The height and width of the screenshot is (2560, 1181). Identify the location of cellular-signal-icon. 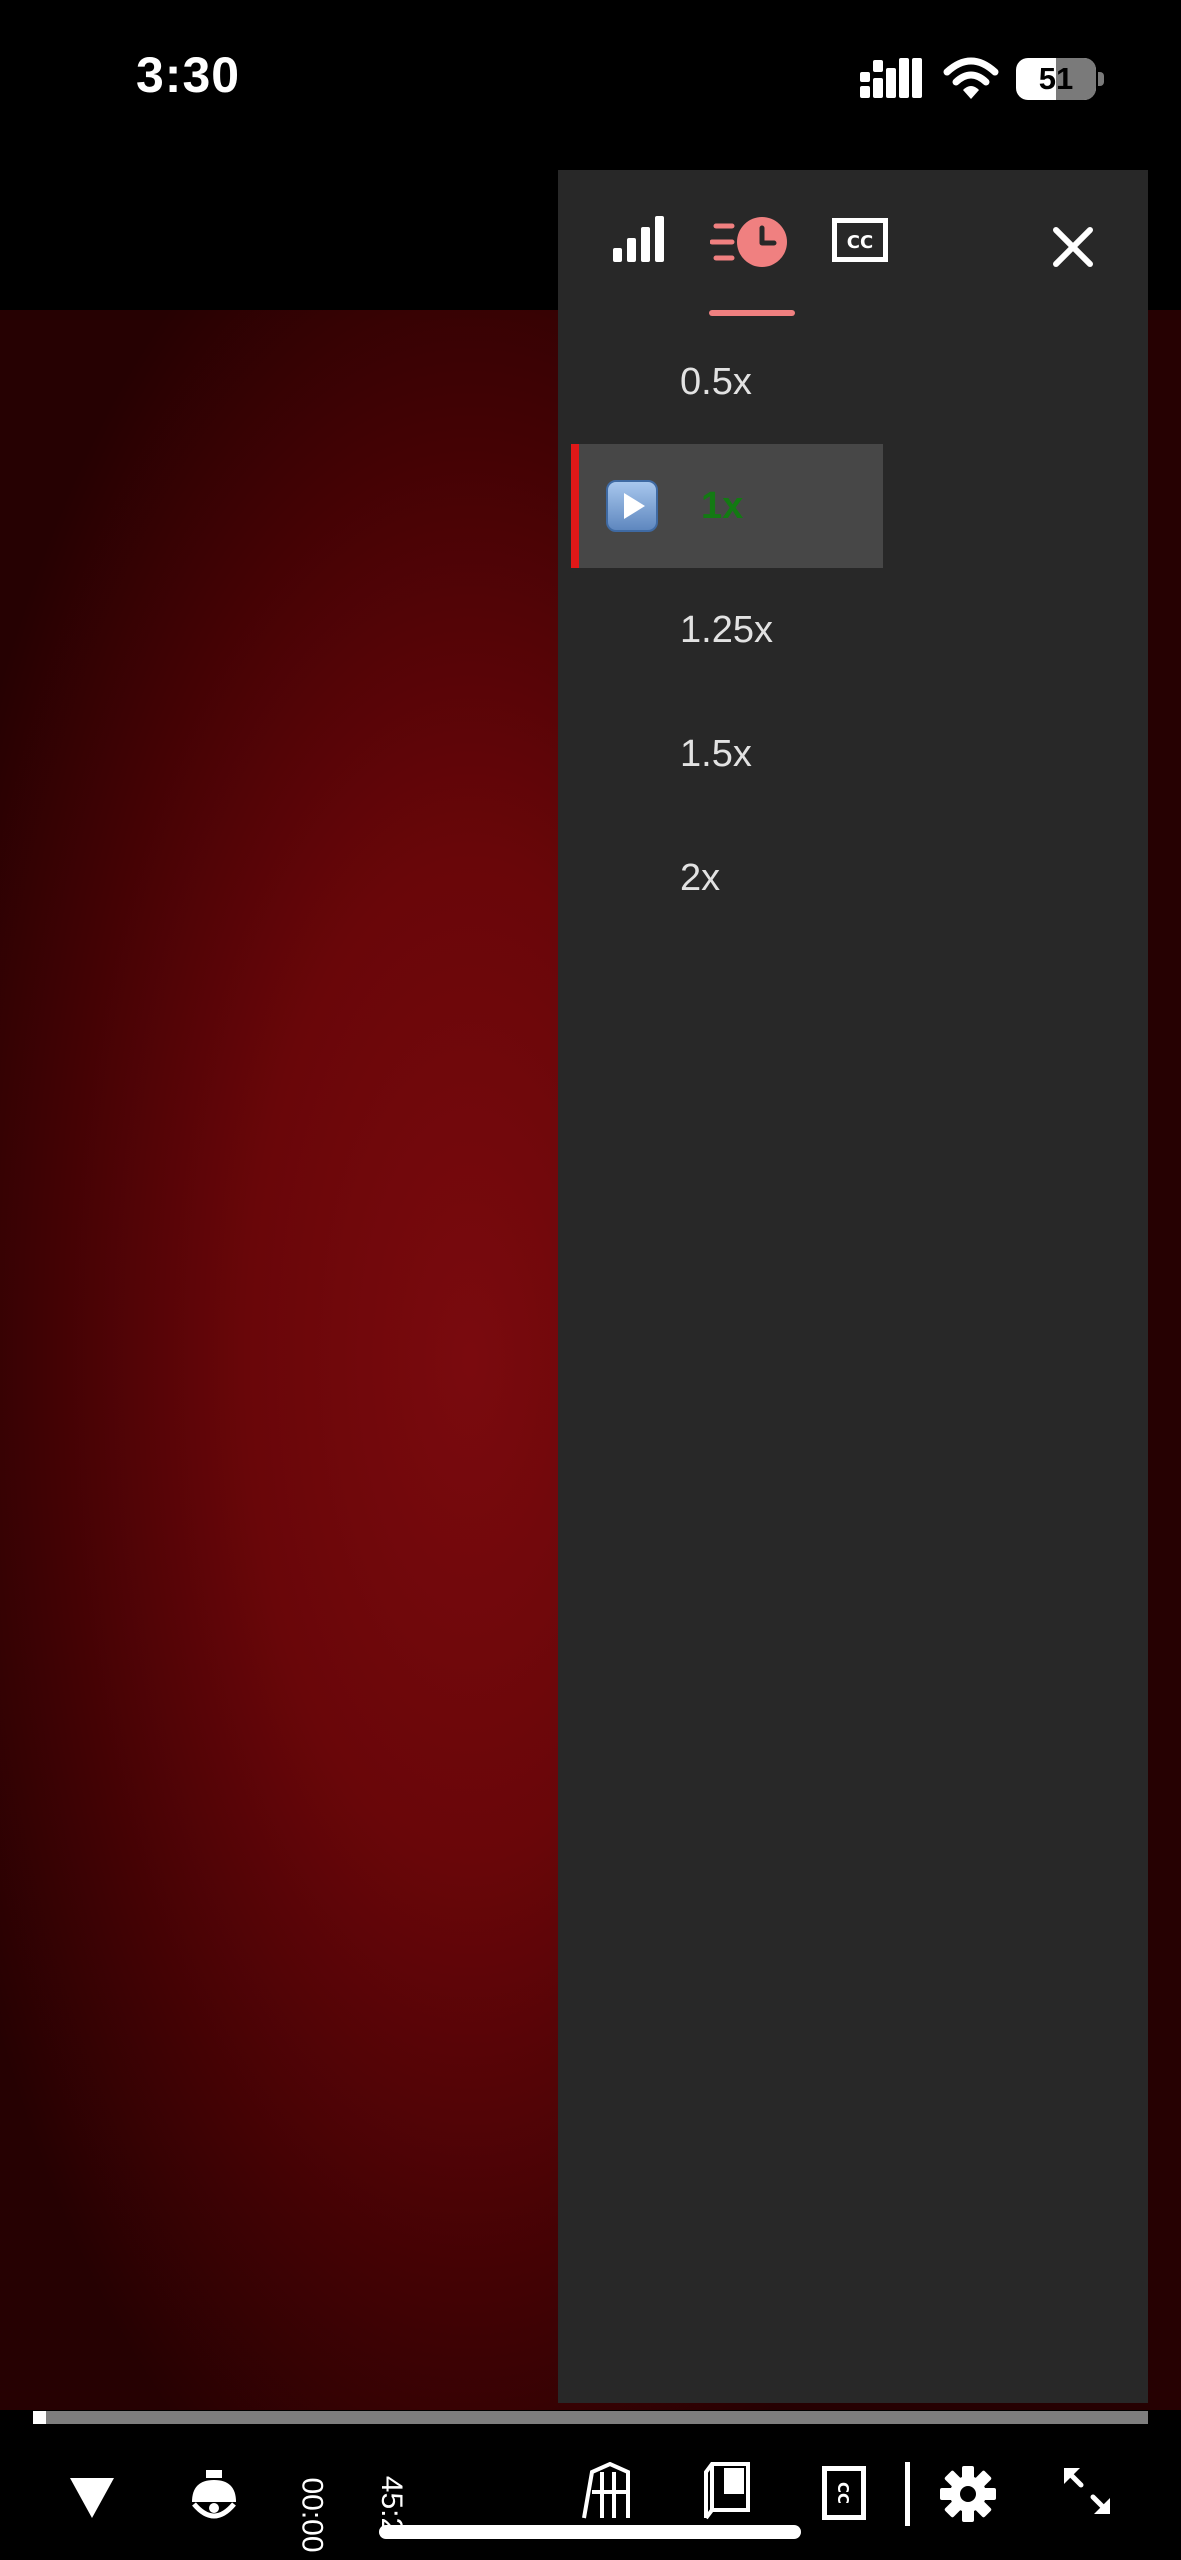
(891, 78).